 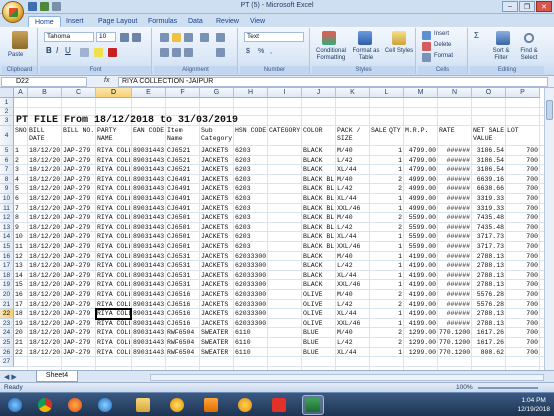 I want to click on data-cell: 6638.66, so click(x=488, y=189).